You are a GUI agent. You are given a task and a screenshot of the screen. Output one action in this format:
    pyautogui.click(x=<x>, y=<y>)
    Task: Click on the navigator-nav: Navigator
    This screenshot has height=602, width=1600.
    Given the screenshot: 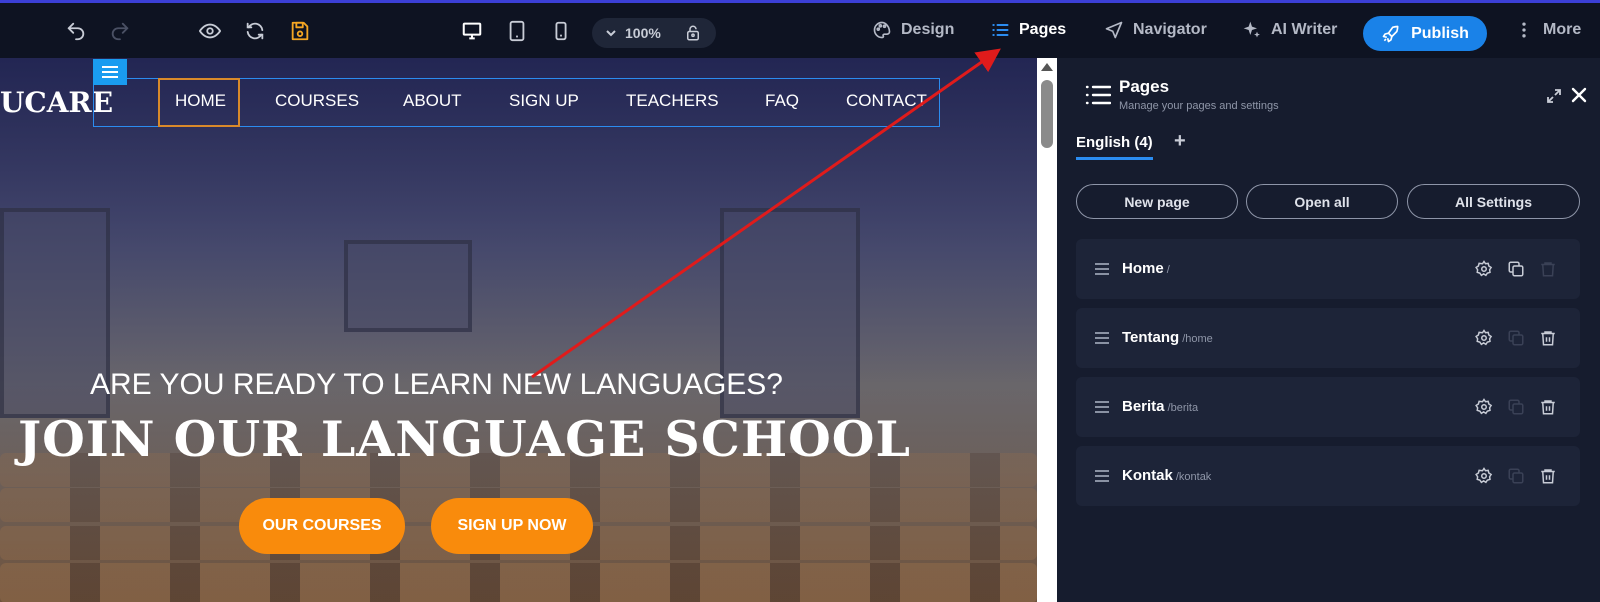 What is the action you would take?
    pyautogui.click(x=1155, y=30)
    